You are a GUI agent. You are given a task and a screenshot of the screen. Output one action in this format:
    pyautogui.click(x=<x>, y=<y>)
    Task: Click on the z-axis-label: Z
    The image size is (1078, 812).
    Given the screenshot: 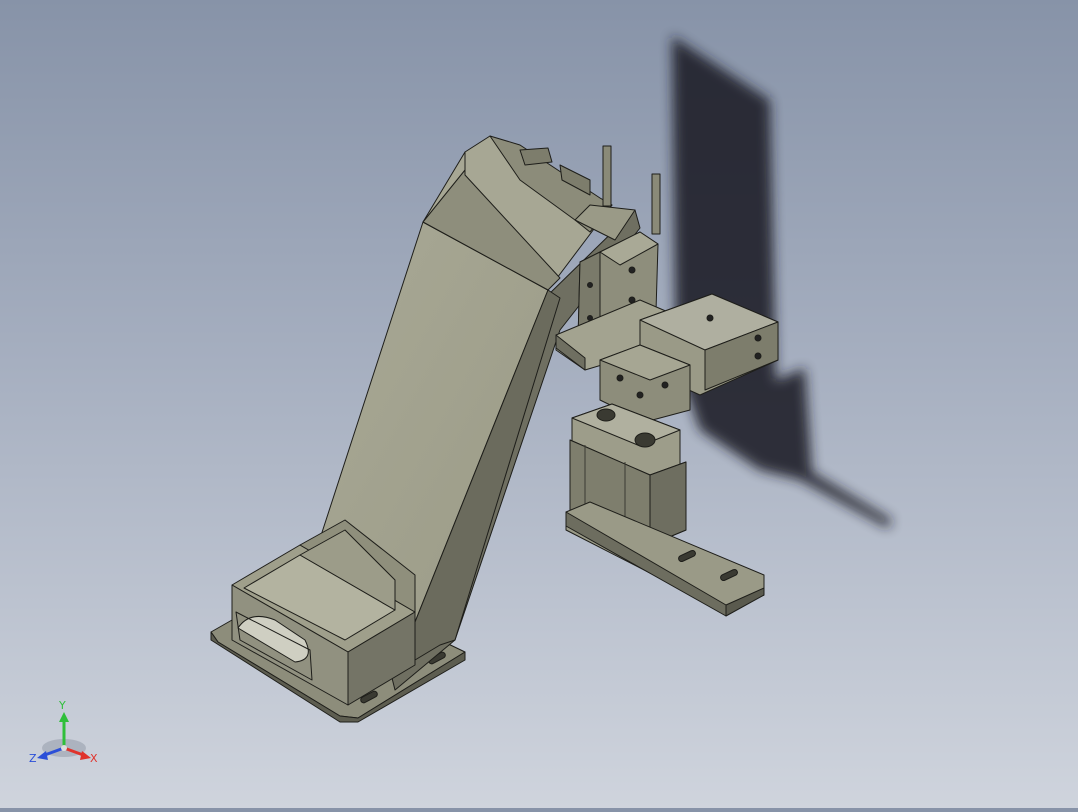 What is the action you would take?
    pyautogui.click(x=33, y=758)
    